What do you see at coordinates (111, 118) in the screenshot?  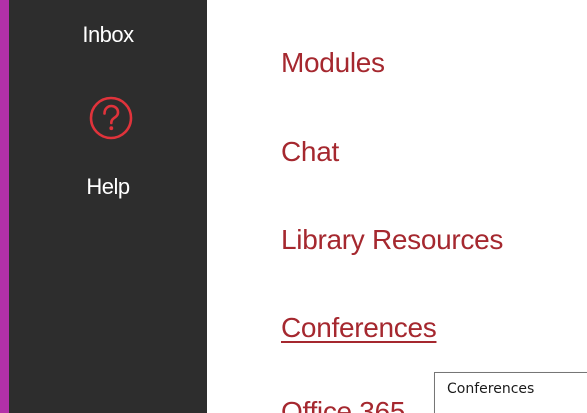 I see `question-circle-icon` at bounding box center [111, 118].